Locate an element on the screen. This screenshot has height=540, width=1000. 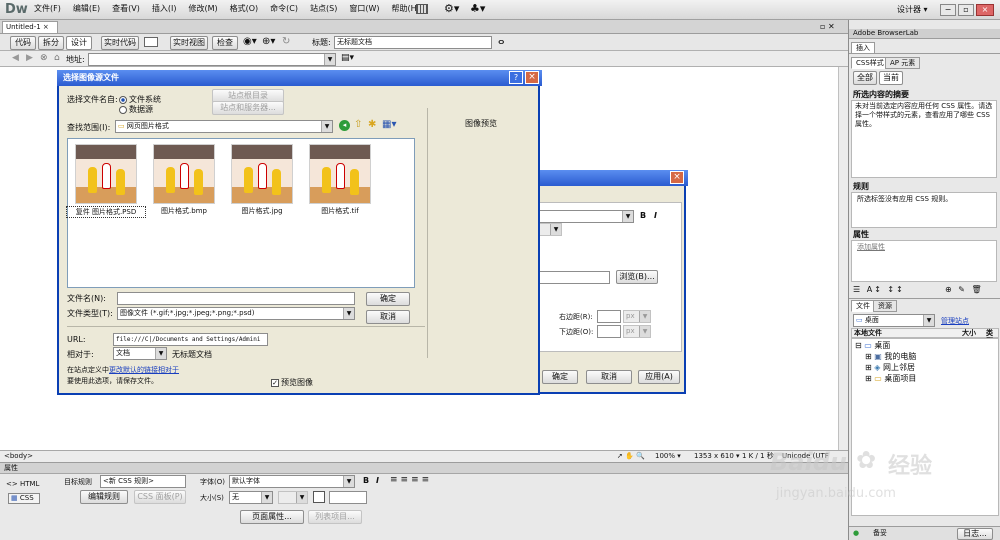
zoom-select: 100% ▾ is located at coordinates (668, 456).